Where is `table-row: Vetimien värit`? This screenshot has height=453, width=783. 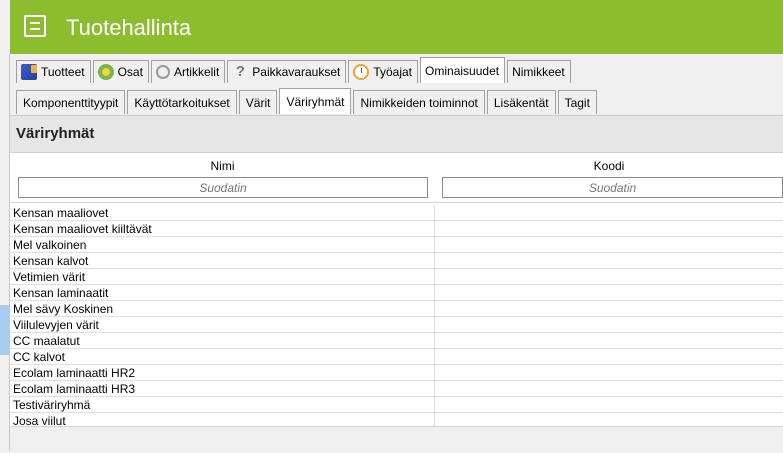 table-row: Vetimien värit is located at coordinates (396, 277).